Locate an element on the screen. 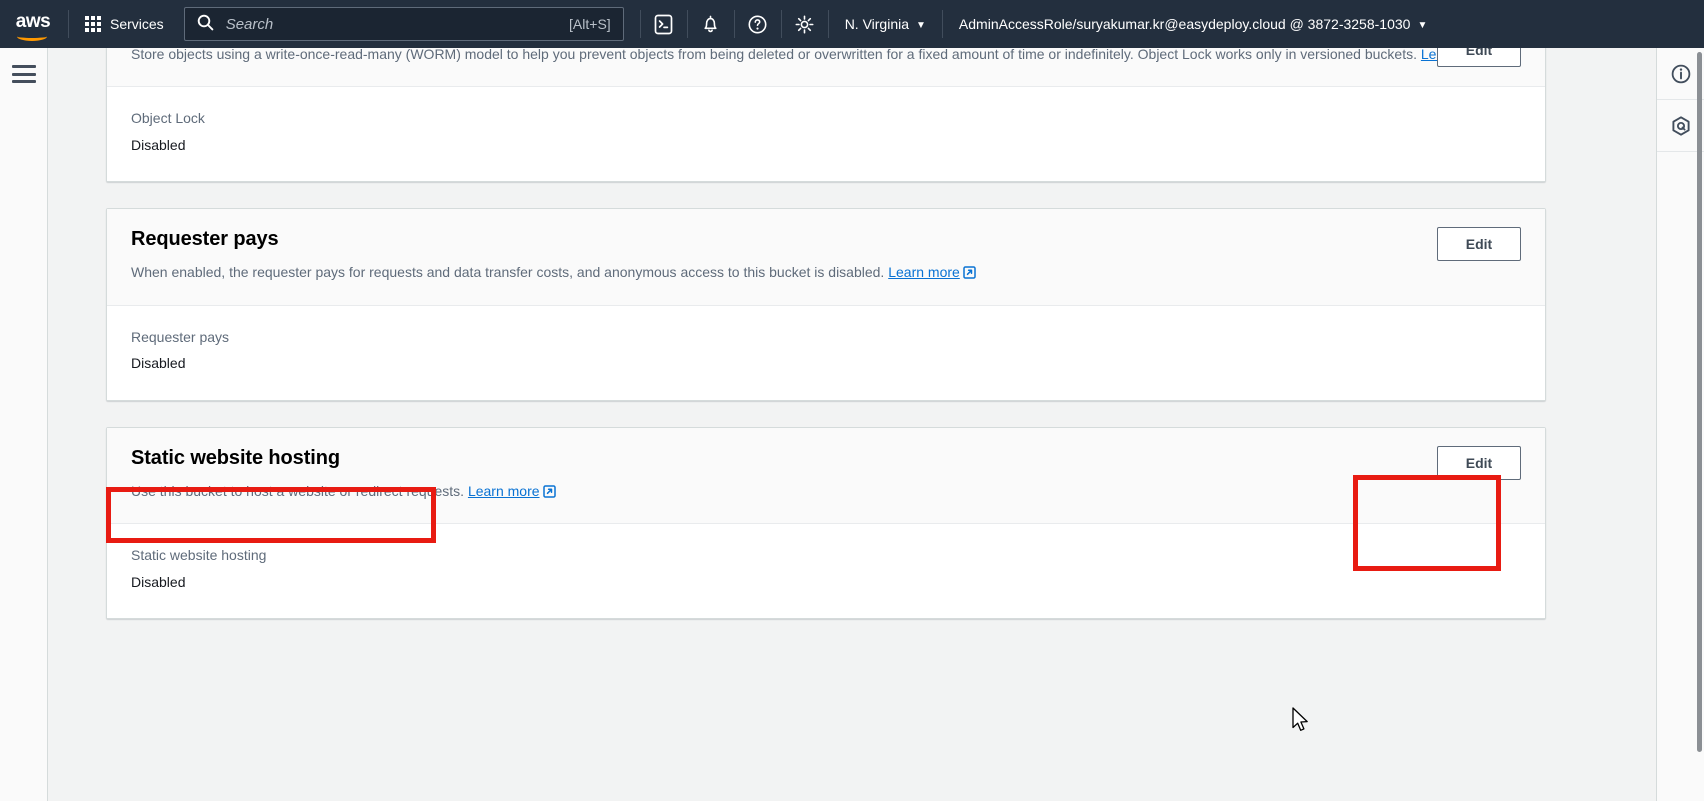  requester-pays-body: Requester pays Disabled is located at coordinates (826, 352).